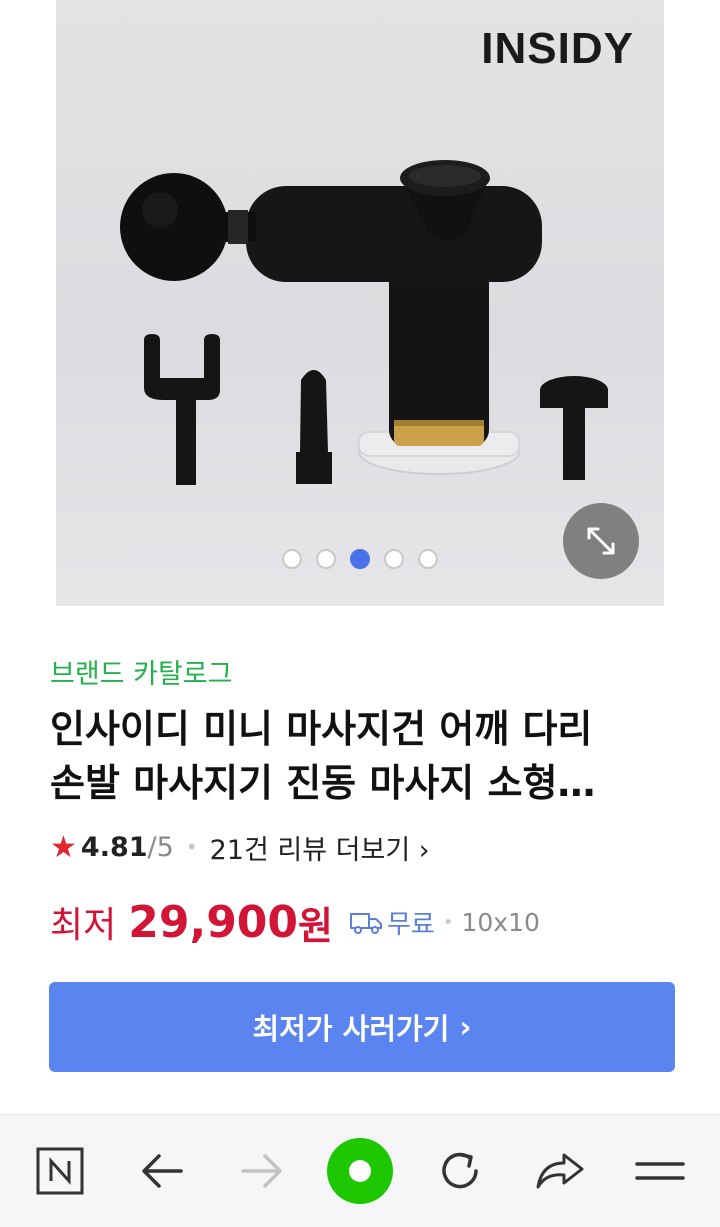 The image size is (720, 1227). I want to click on forward-button, so click(262, 1171).